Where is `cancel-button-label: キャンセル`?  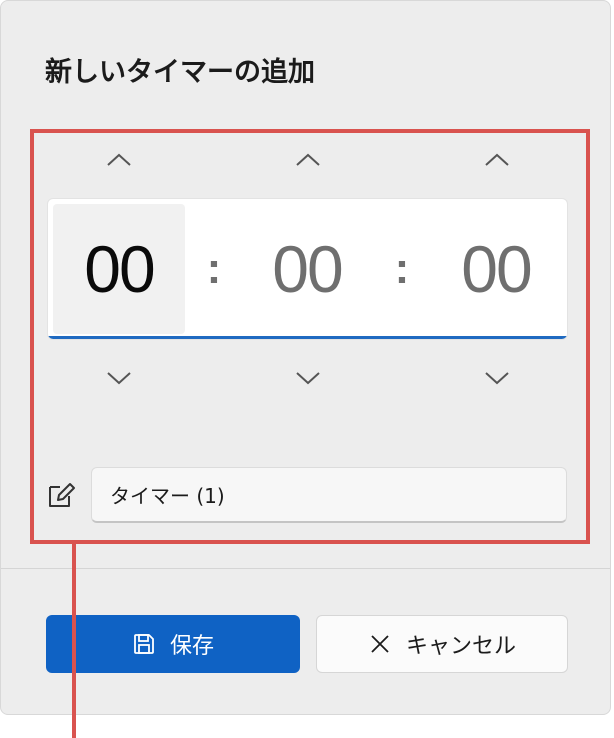
cancel-button-label: キャンセル is located at coordinates (460, 646).